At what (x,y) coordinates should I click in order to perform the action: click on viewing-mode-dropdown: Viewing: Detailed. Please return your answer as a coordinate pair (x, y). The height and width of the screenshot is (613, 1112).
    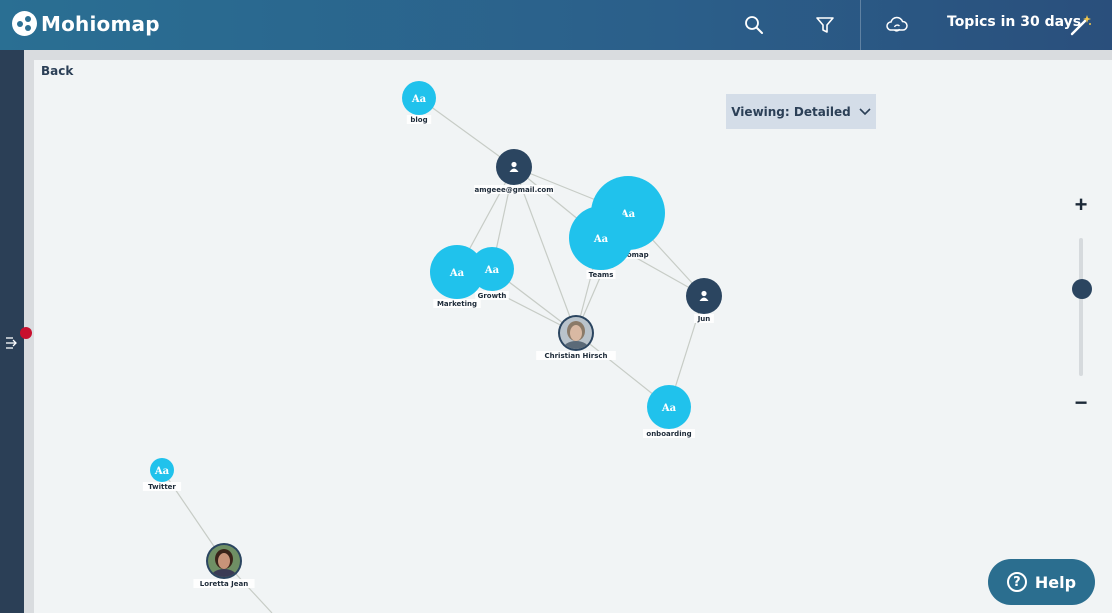
    Looking at the image, I should click on (801, 111).